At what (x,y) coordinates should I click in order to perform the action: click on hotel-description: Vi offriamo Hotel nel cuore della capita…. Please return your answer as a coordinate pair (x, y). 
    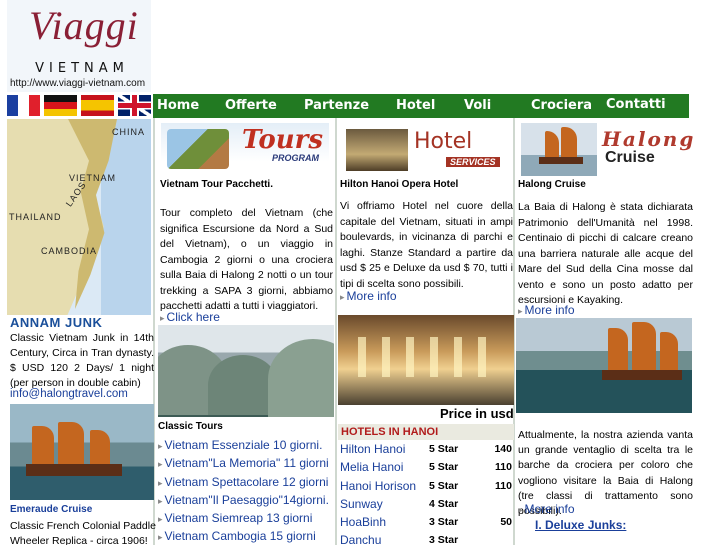
    Looking at the image, I should click on (426, 245).